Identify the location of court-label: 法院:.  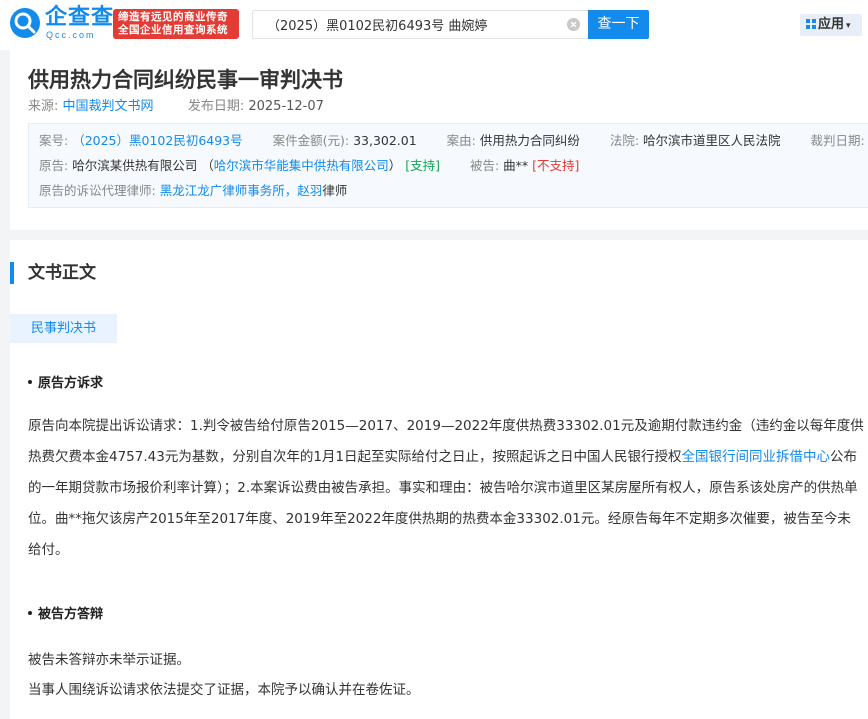
(624, 140).